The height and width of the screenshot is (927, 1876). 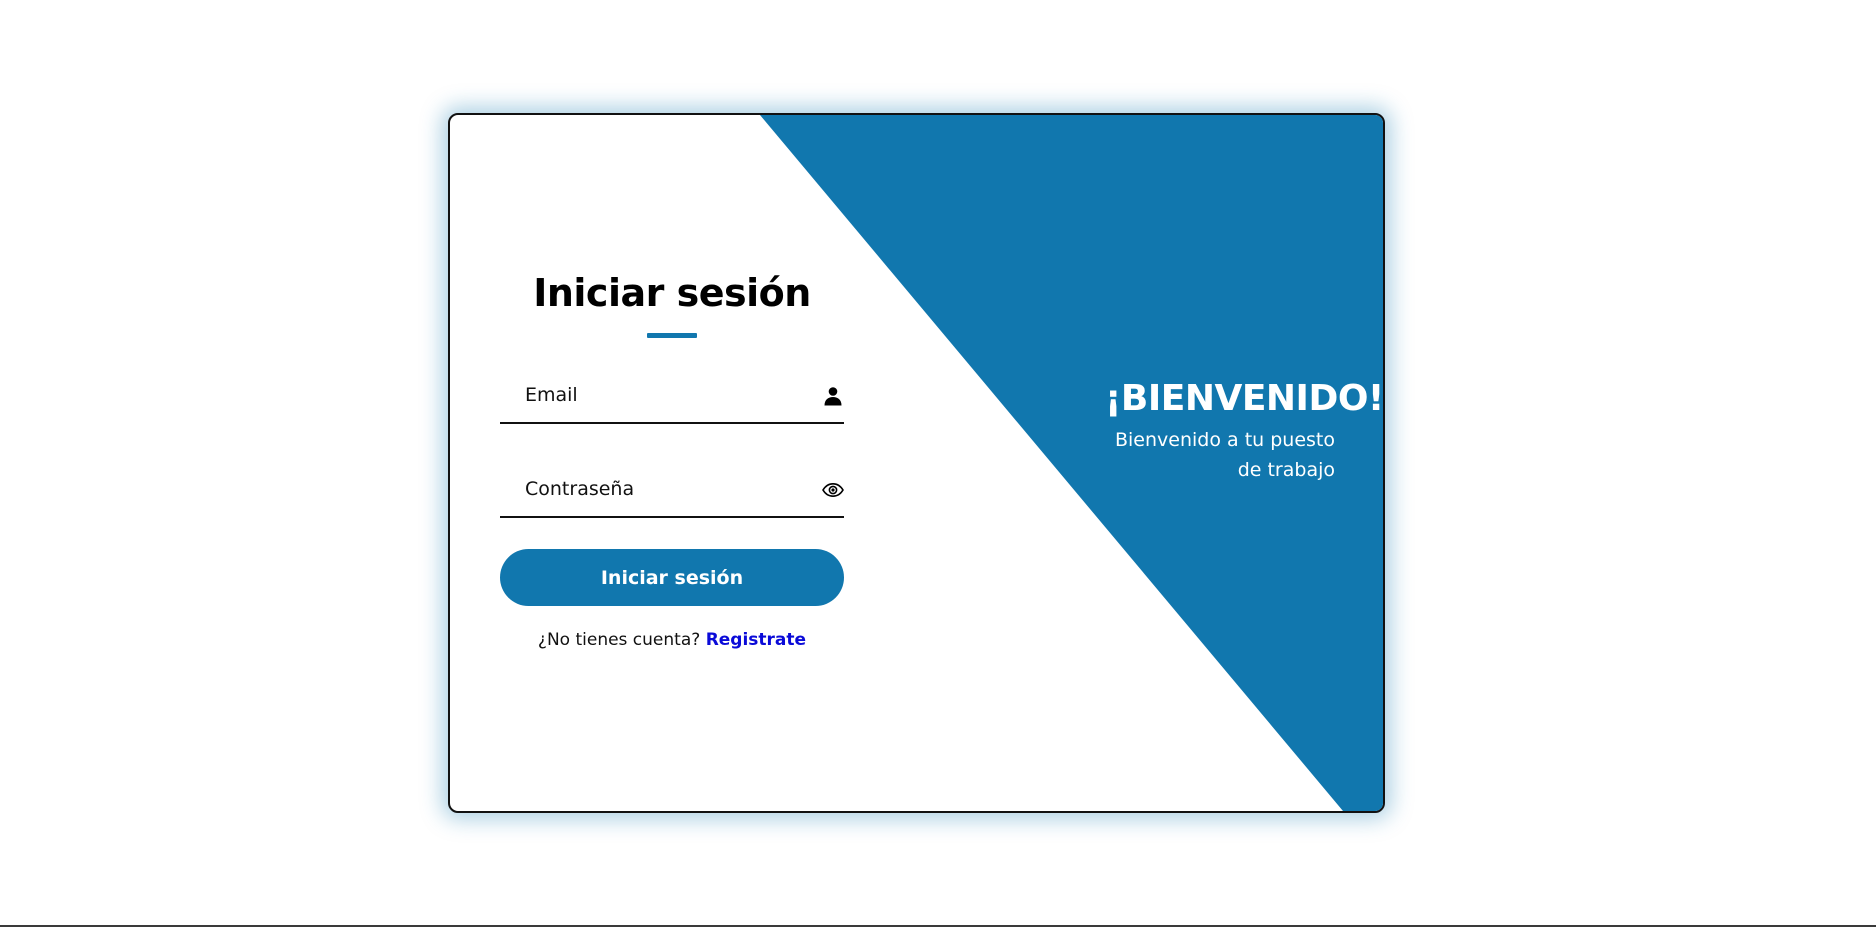 I want to click on register-prompt: ¿No tienes cuenta? Registrate, so click(x=672, y=640).